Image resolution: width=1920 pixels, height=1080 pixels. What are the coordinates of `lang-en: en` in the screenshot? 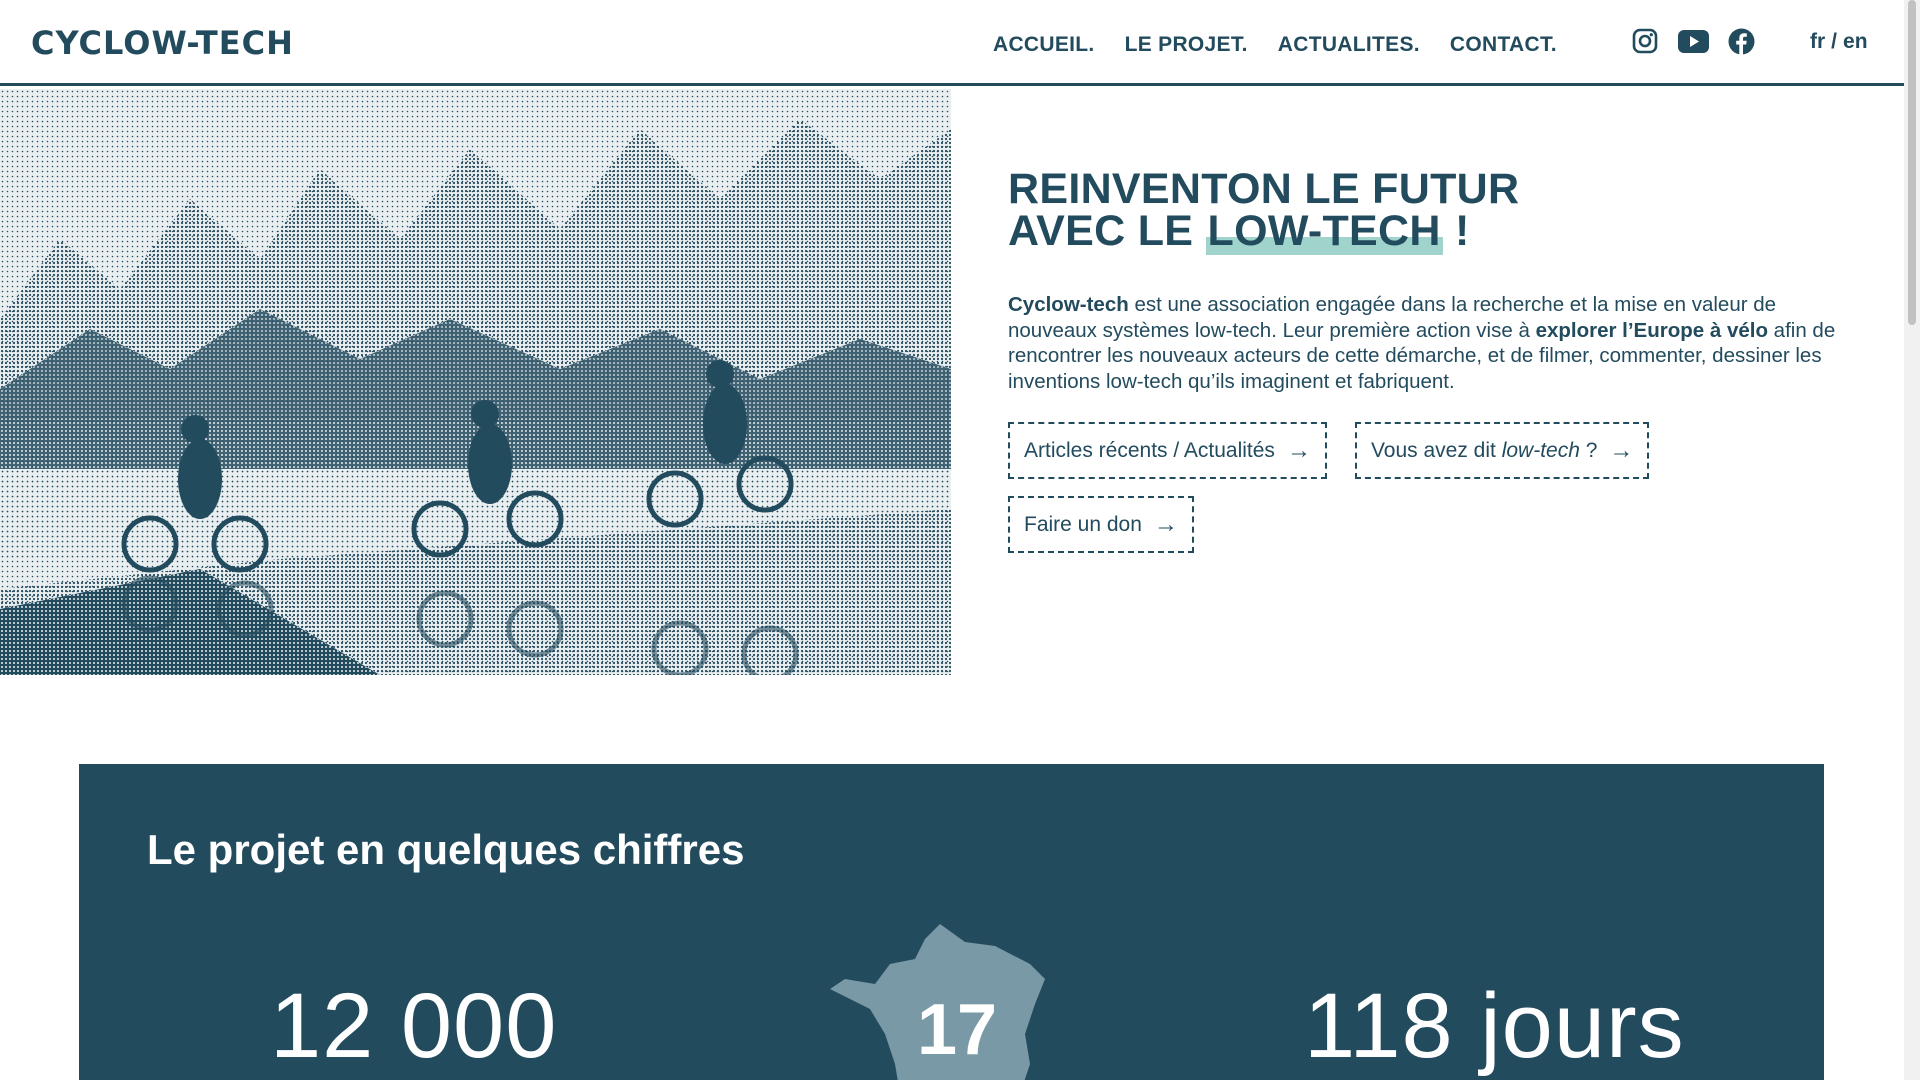 It's located at (1855, 42).